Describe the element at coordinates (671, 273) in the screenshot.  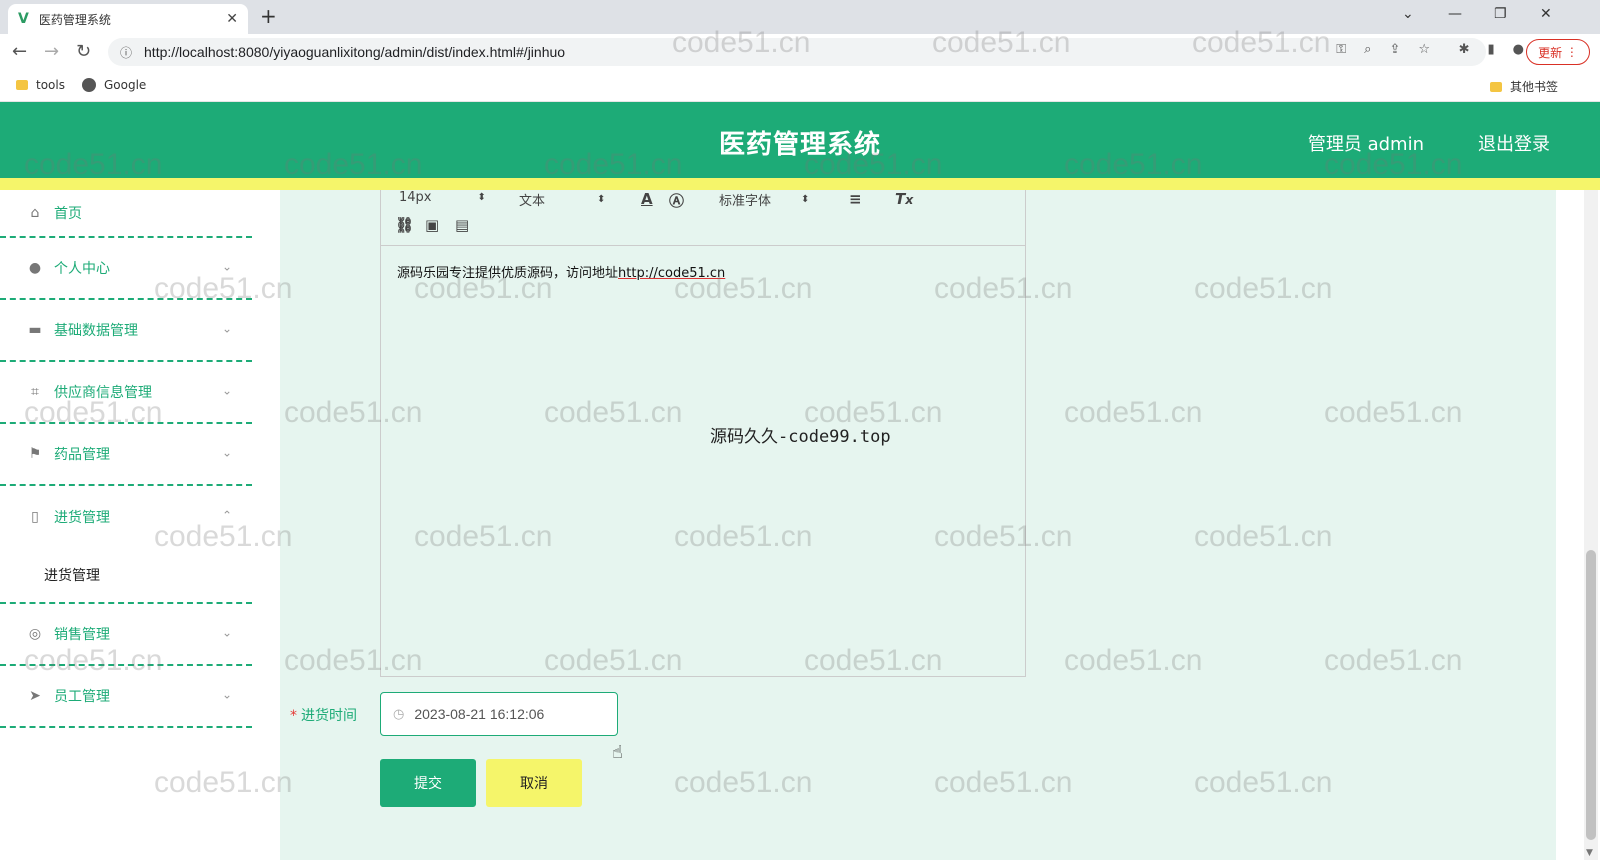
I see `editor-link: http://code51.cn` at that location.